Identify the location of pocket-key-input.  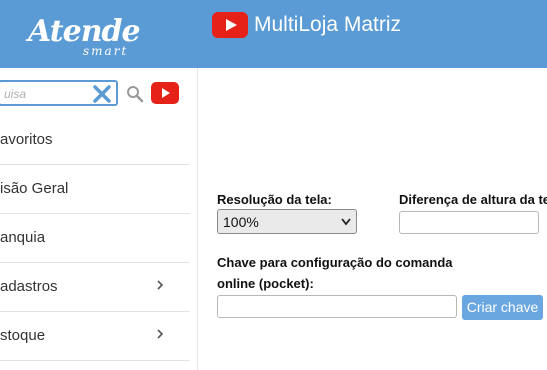
(337, 306).